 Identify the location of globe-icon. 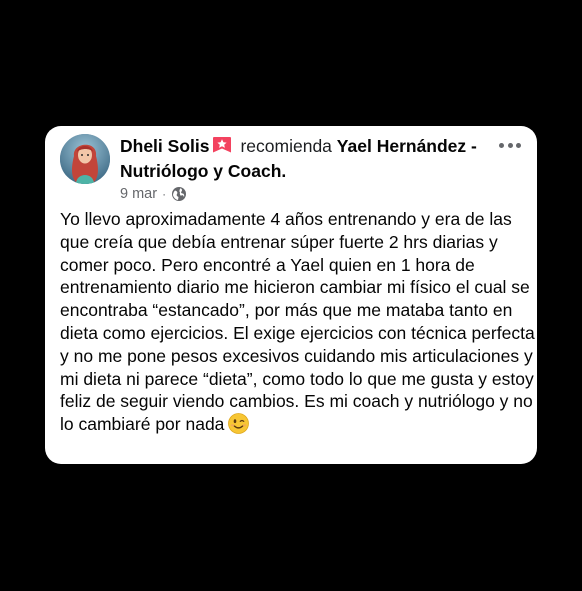
(179, 194).